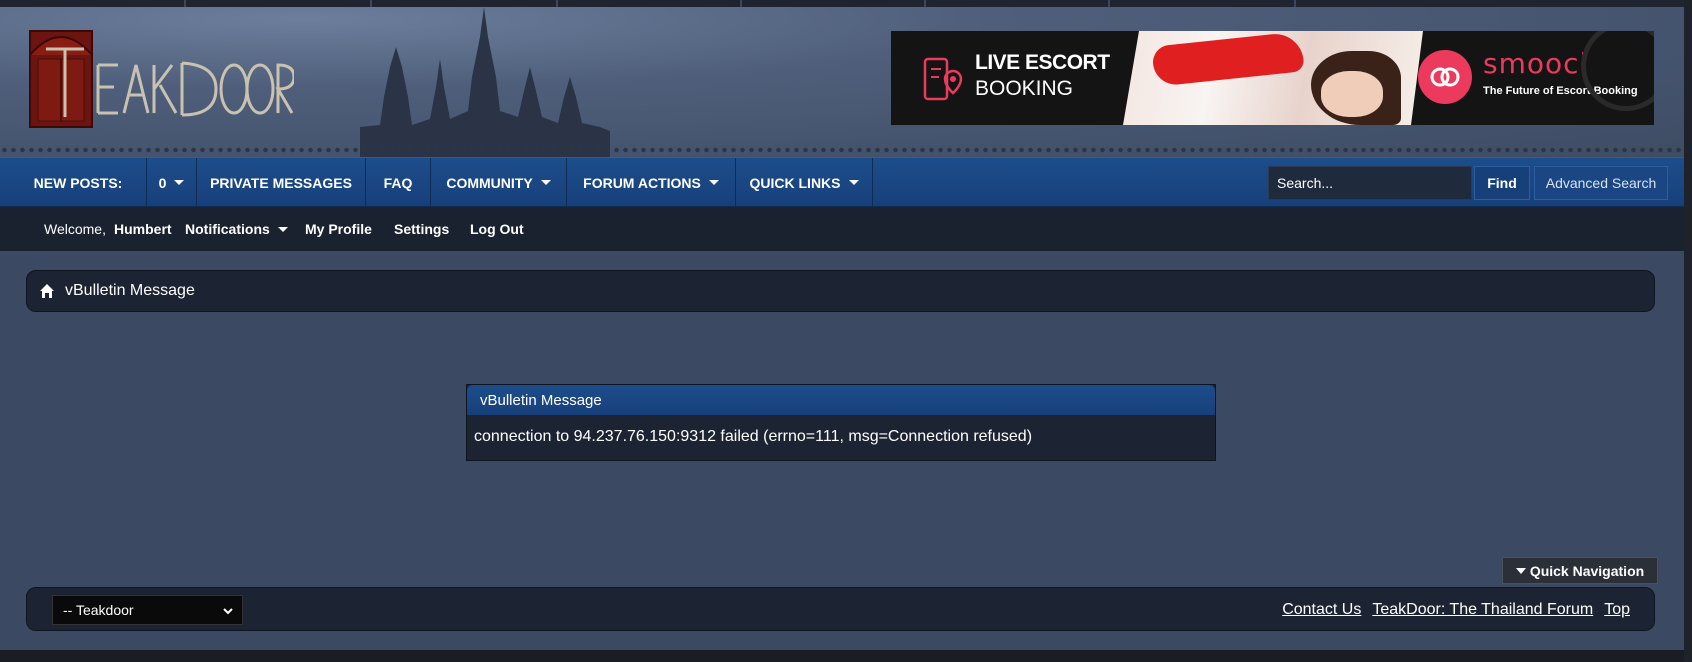 This screenshot has width=1692, height=662. What do you see at coordinates (1688, 331) in the screenshot?
I see `window-edge` at bounding box center [1688, 331].